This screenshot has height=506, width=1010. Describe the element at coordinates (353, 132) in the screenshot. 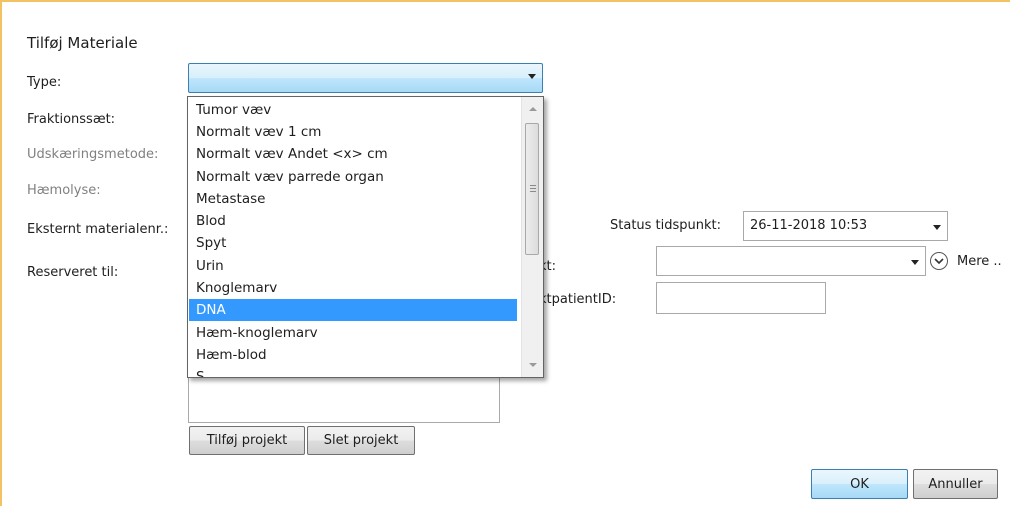

I see `type-option: Normalt væv 1 cm` at that location.